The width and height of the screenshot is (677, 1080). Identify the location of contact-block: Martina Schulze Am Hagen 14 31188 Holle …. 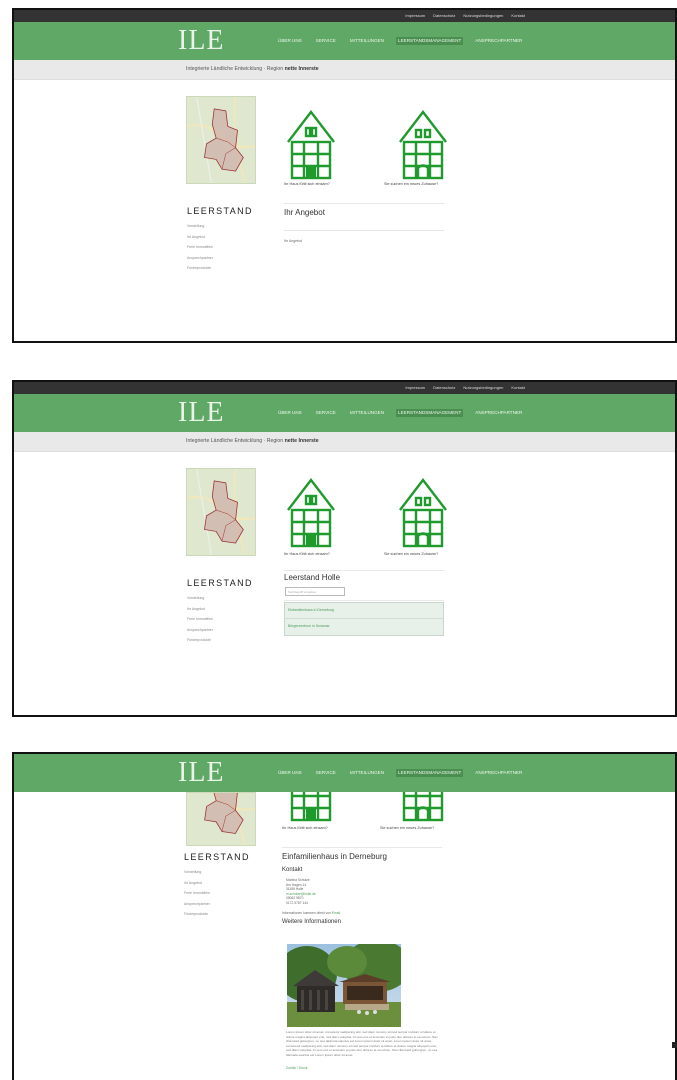
(301, 892).